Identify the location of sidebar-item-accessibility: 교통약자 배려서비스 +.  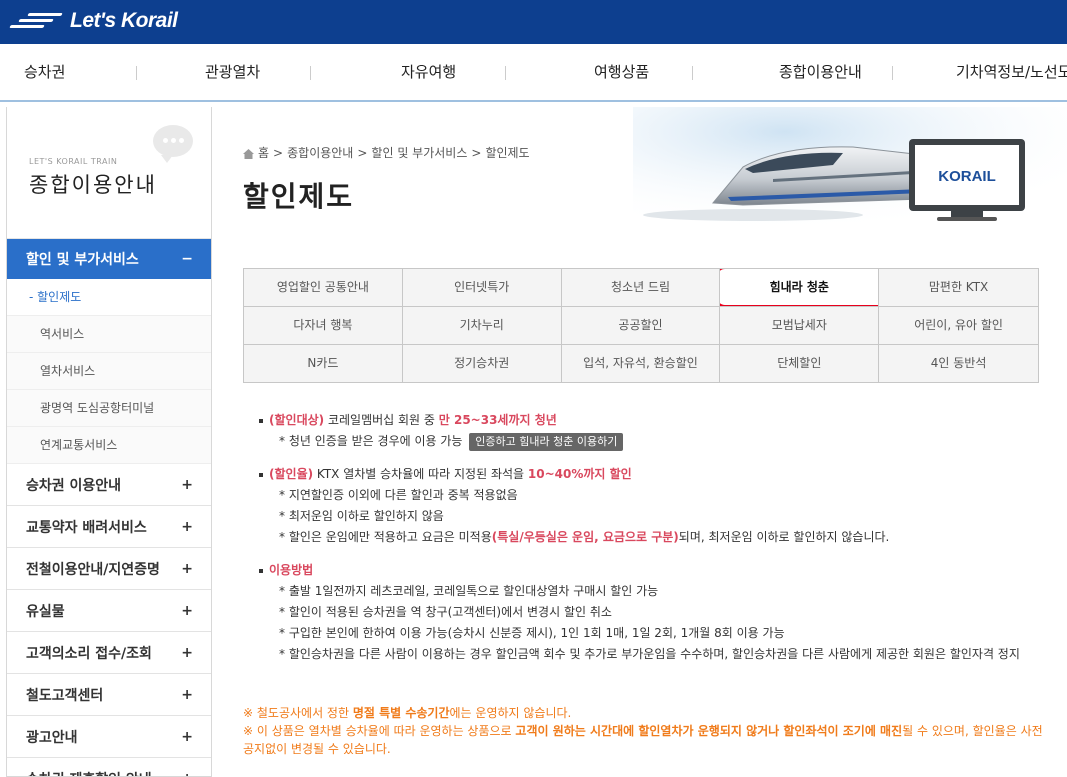
(109, 527).